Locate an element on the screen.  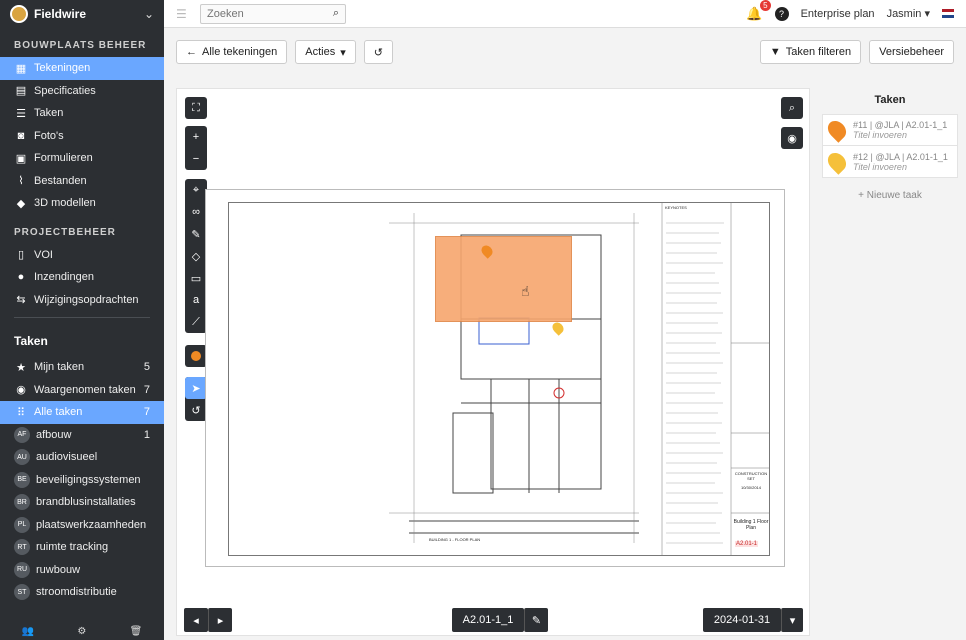
history-icon: ↺ is located at coordinates (378, 52).